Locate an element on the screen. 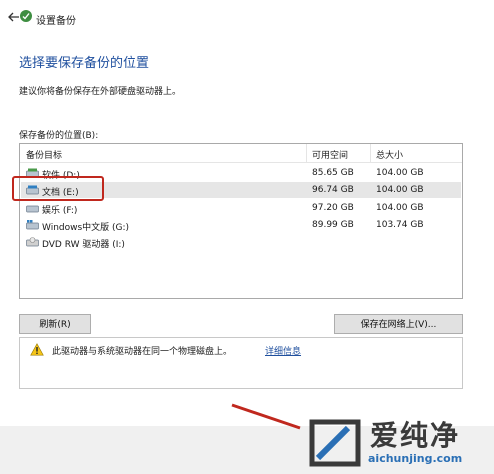  column-header-total-size: 总大小 is located at coordinates (389, 154).